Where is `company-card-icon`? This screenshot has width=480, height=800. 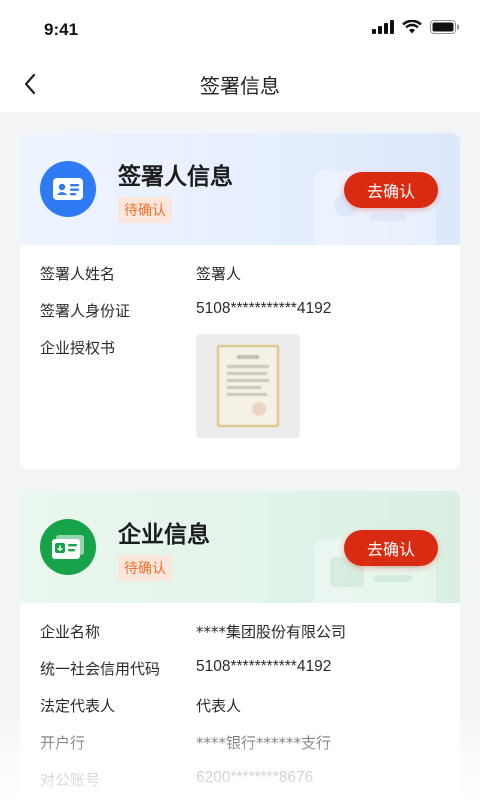
company-card-icon is located at coordinates (68, 547).